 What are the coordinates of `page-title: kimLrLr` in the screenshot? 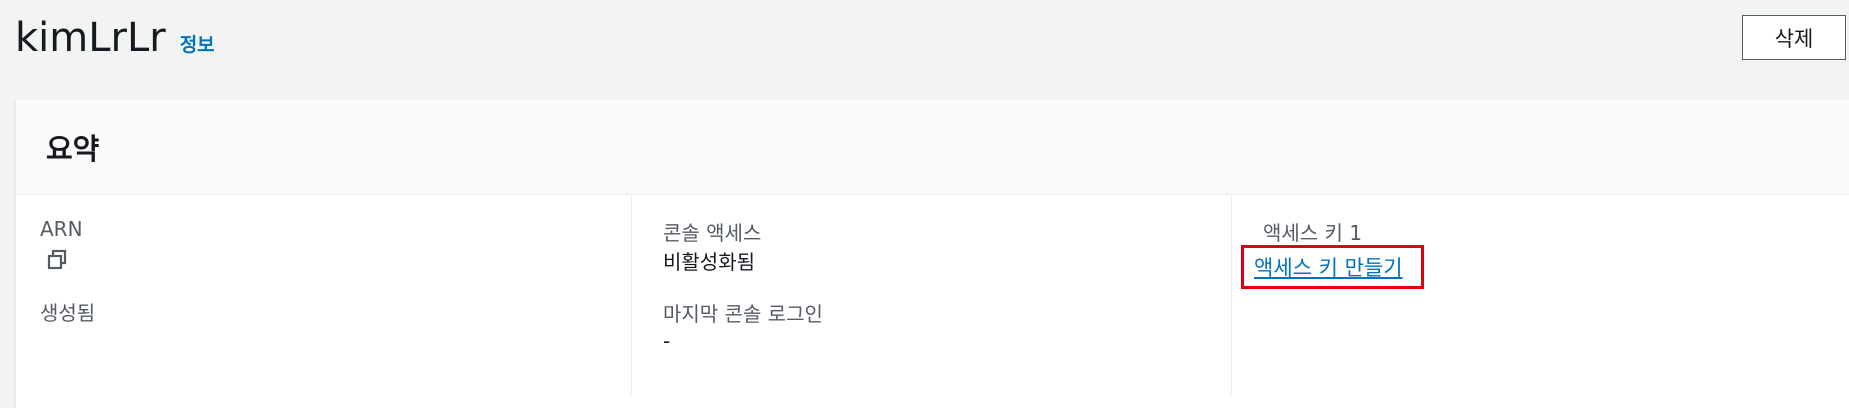 It's located at (90, 38).